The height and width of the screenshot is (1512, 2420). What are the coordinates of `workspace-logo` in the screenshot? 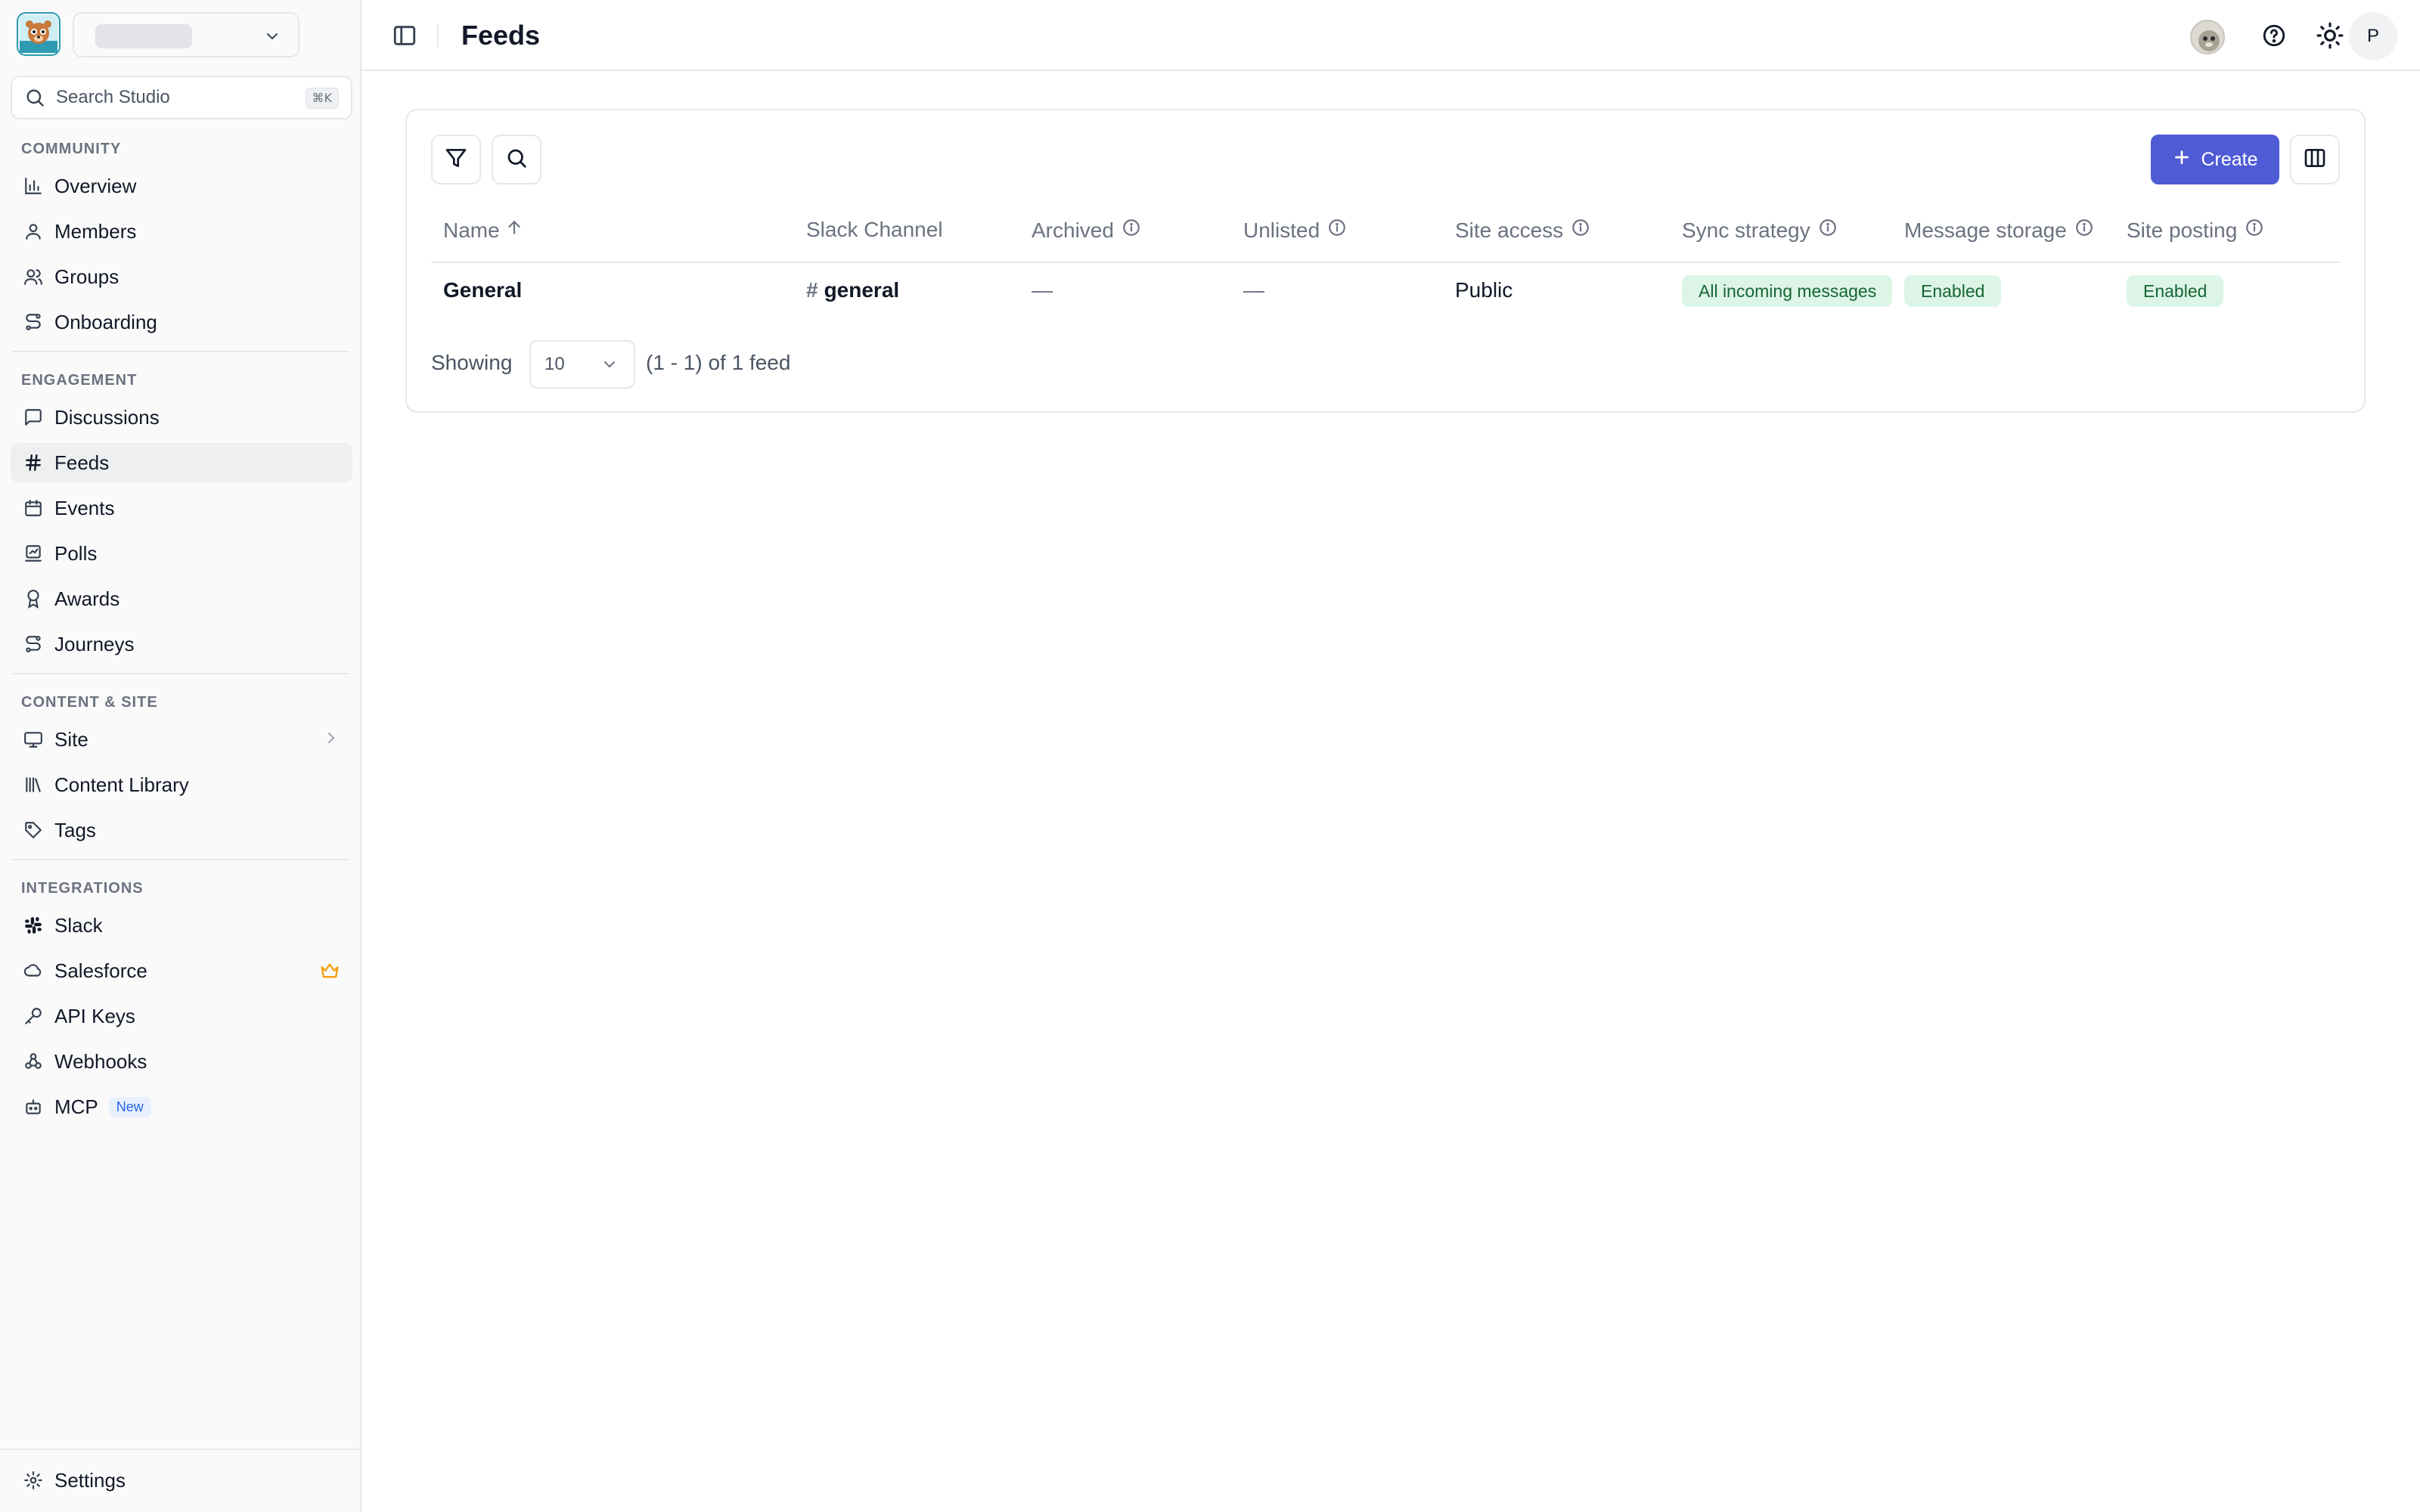 It's located at (38, 34).